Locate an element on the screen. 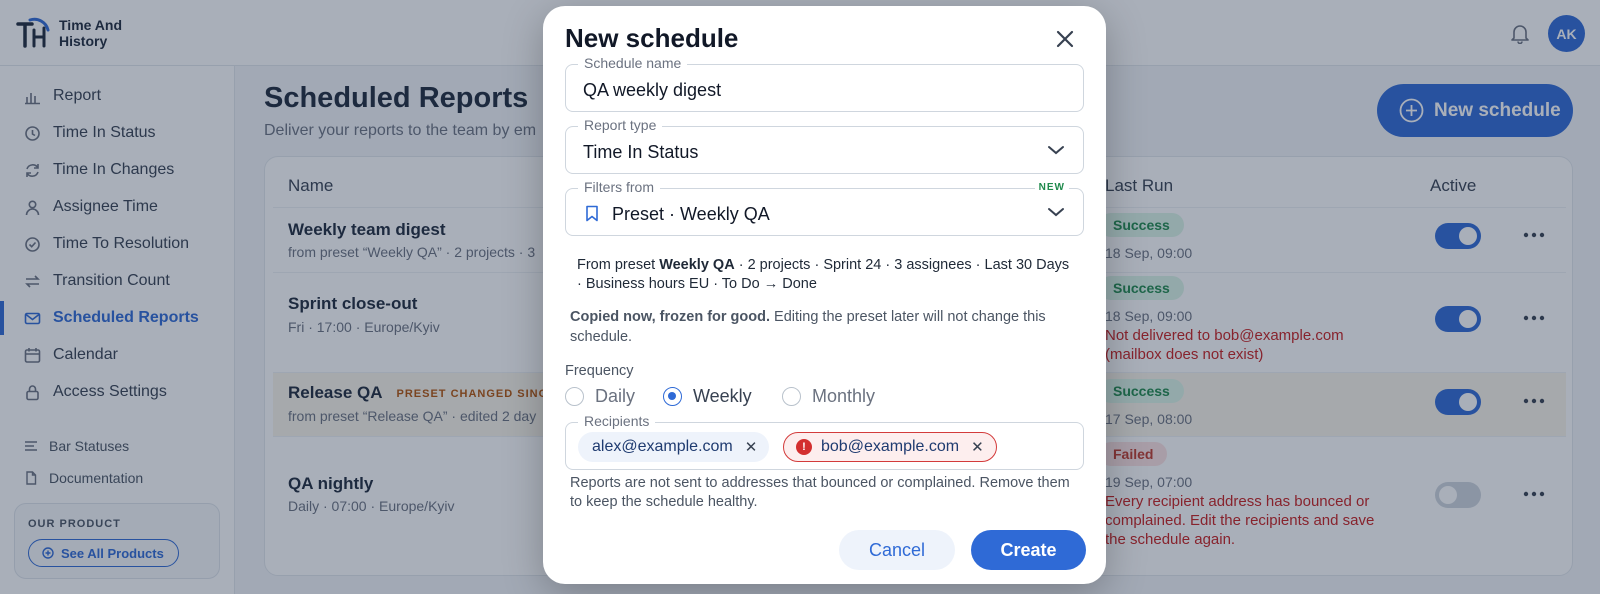  field-label: Report type is located at coordinates (620, 125).